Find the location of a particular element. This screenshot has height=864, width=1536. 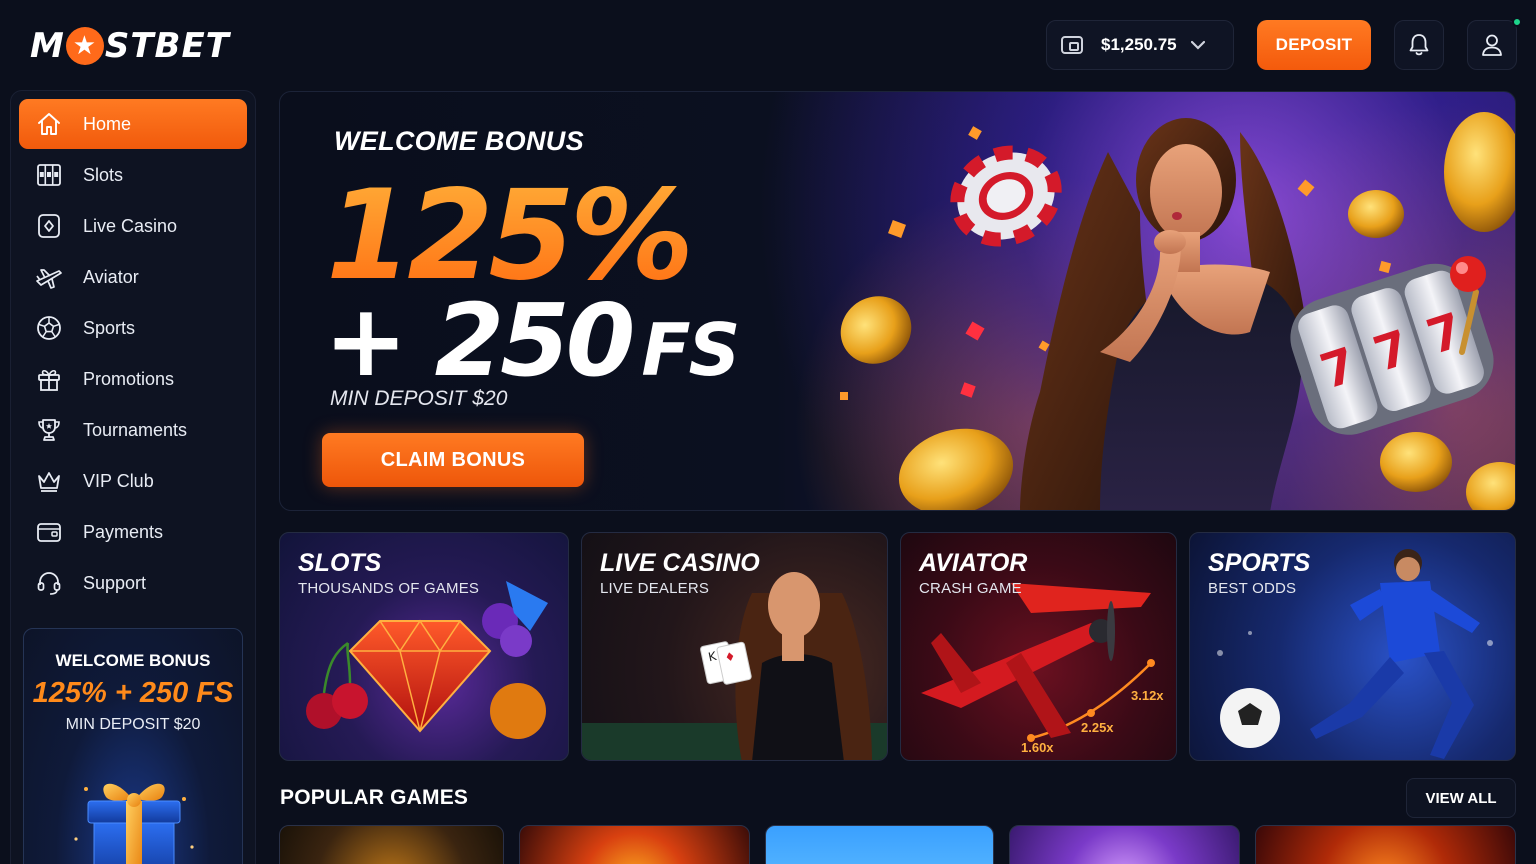

sidebar-item-home: Home is located at coordinates (133, 124).